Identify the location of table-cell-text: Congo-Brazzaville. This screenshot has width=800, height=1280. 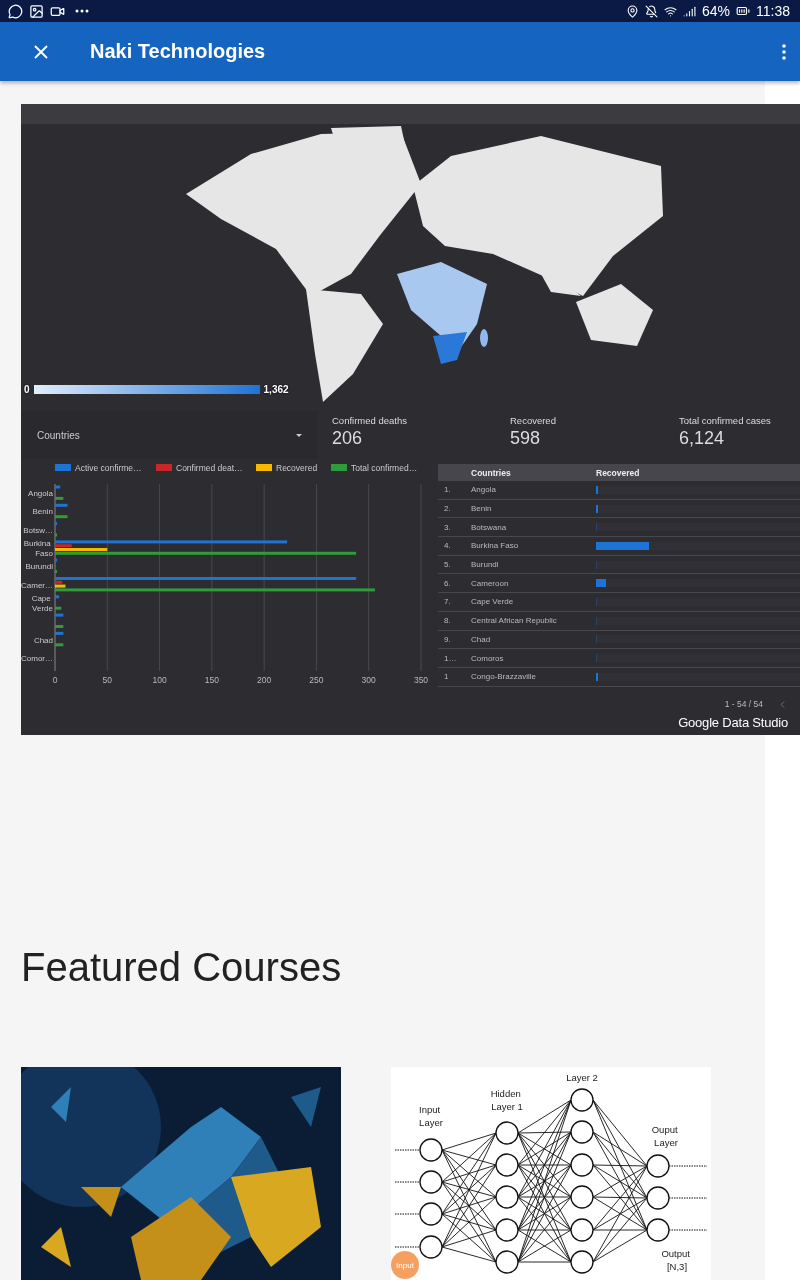
(504, 677).